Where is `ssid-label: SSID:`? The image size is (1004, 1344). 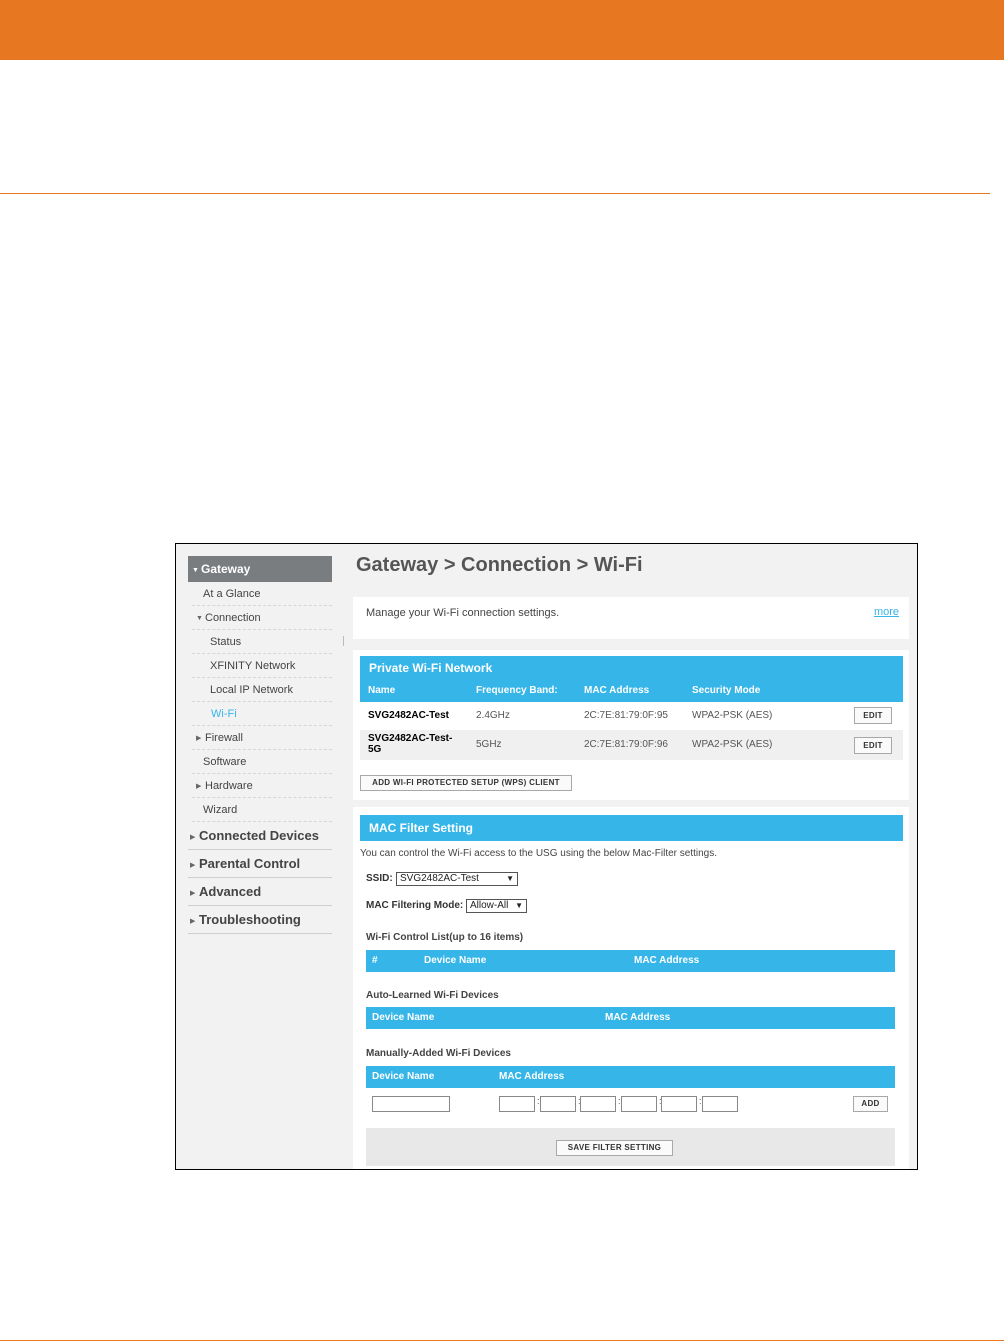 ssid-label: SSID: is located at coordinates (379, 878).